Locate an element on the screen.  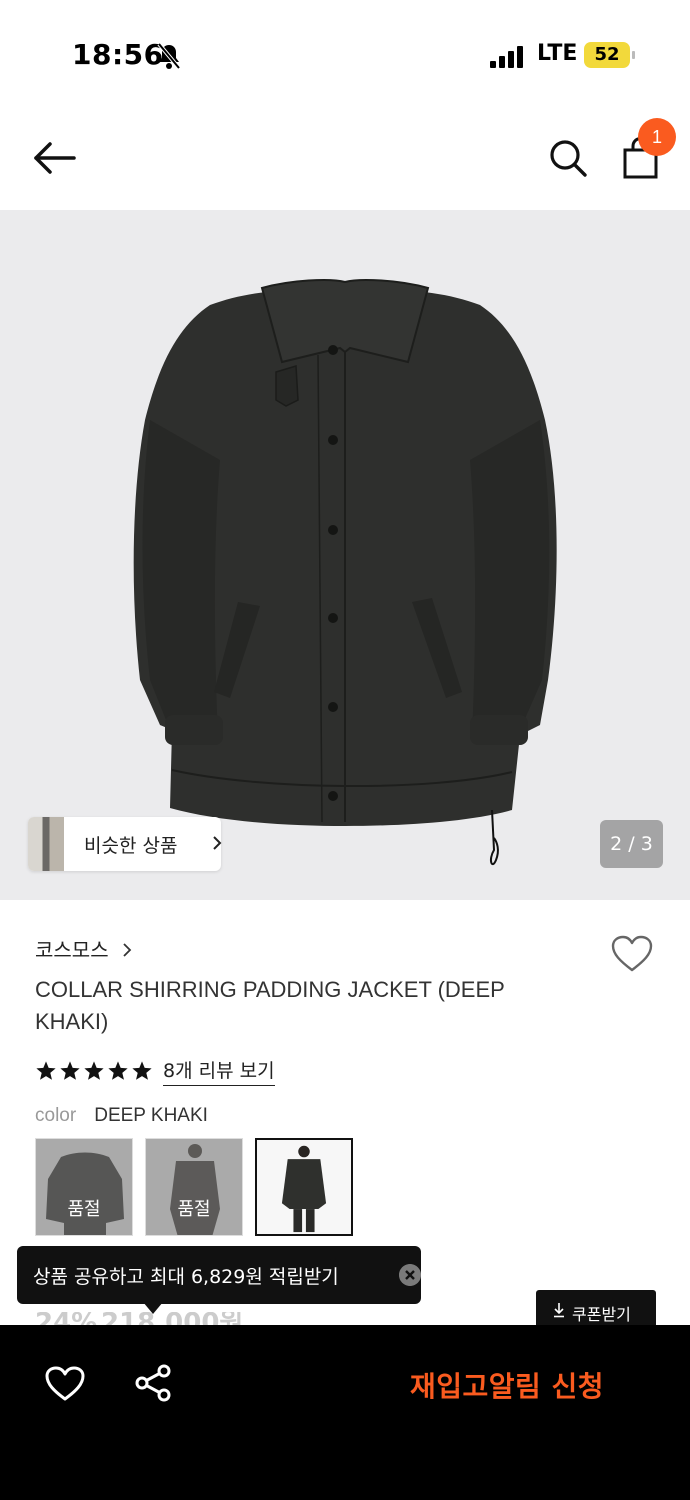
share-reward-tooltip: 상품 공유하고 최대 6,829원 적립받기 is located at coordinates (219, 1275).